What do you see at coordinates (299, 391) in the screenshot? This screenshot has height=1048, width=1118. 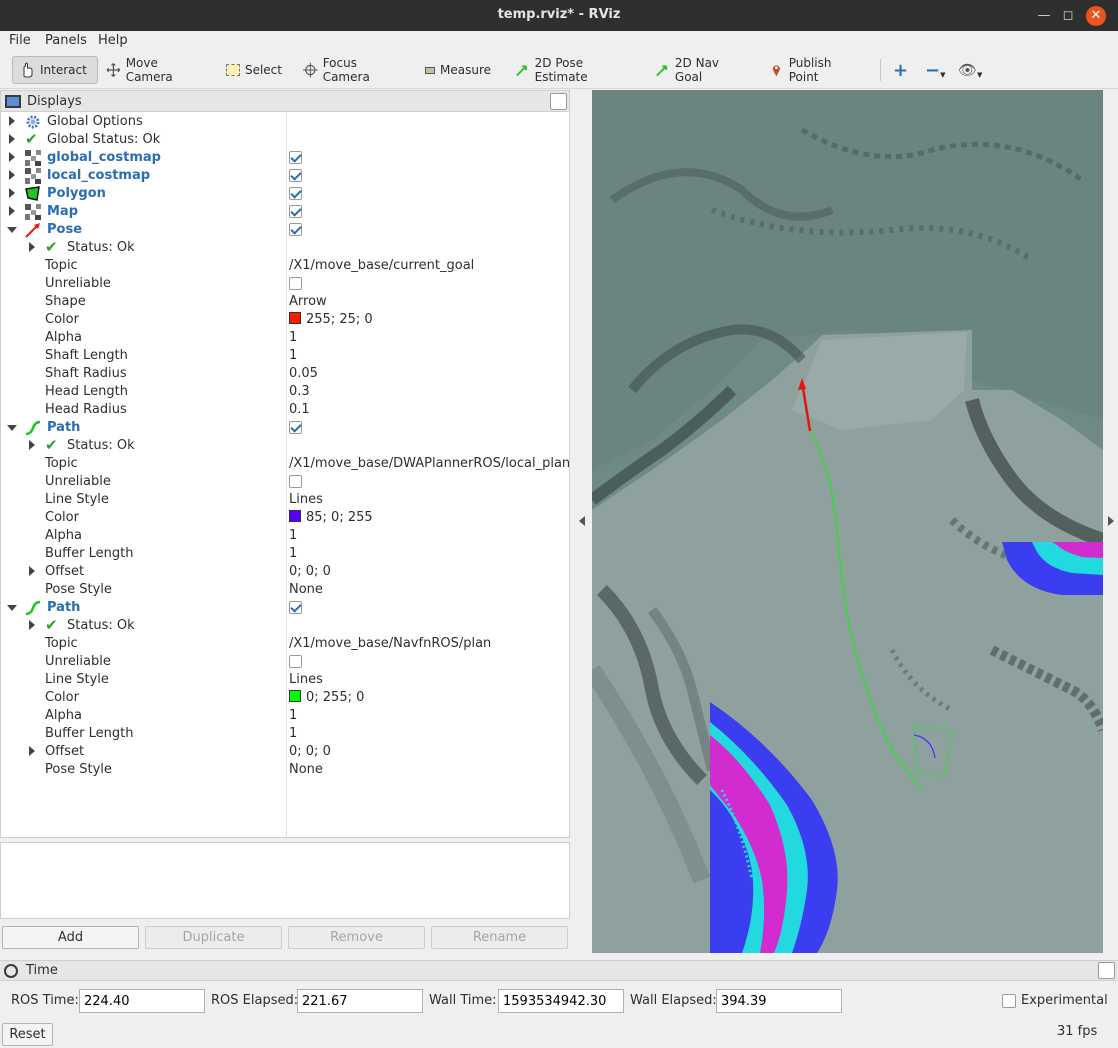 I see `property-value: 0.3` at bounding box center [299, 391].